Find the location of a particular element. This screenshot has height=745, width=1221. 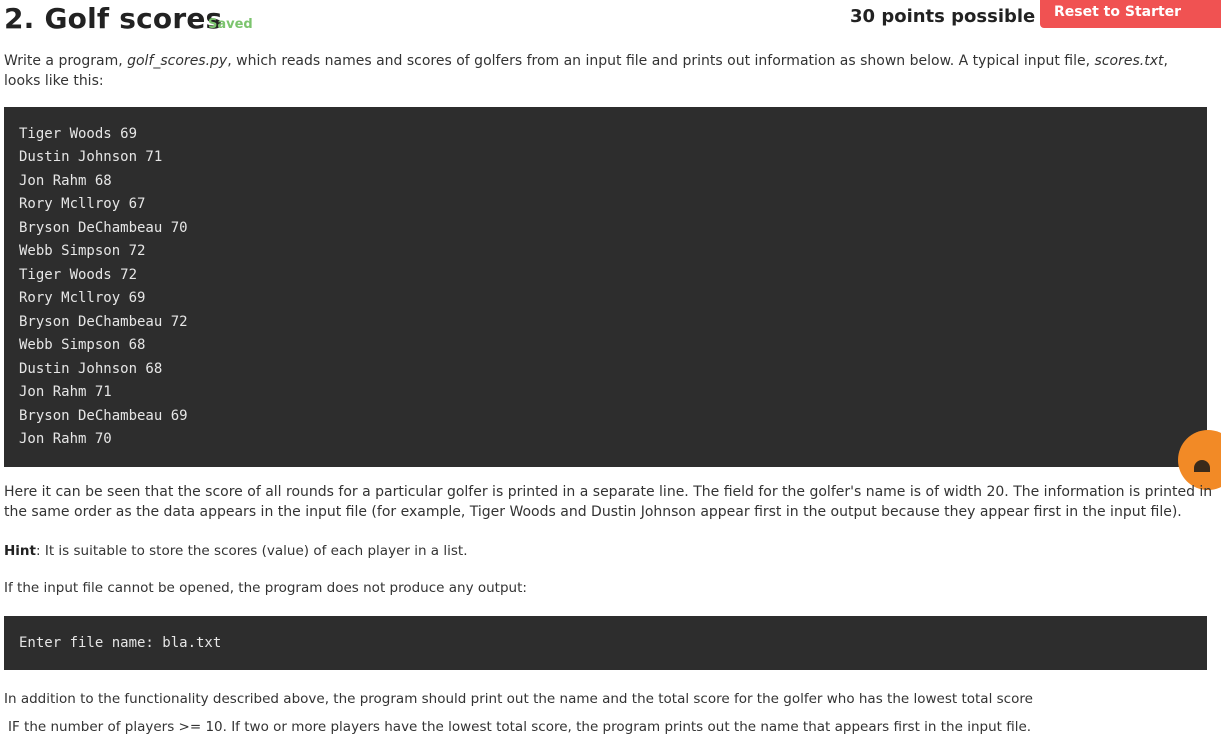

saved-status: Saved is located at coordinates (230, 24).